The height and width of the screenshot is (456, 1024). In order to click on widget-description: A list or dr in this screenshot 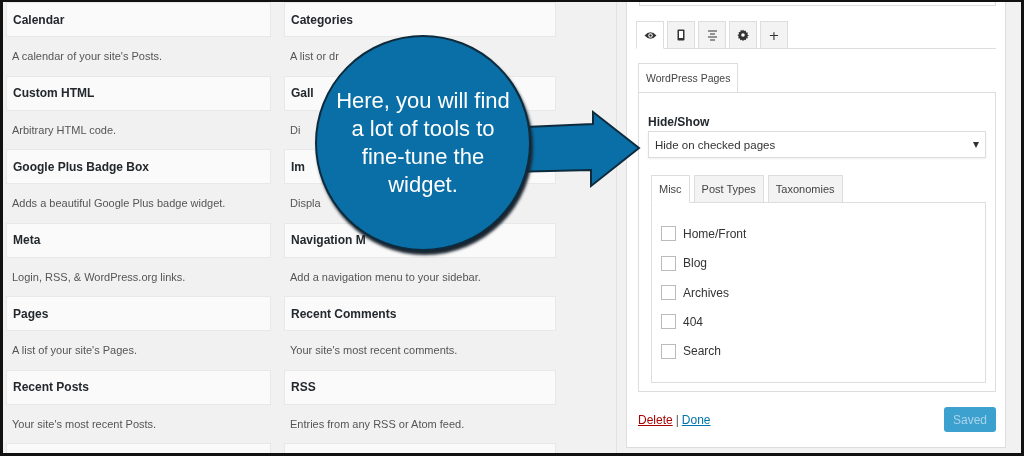, I will do `click(314, 56)`.